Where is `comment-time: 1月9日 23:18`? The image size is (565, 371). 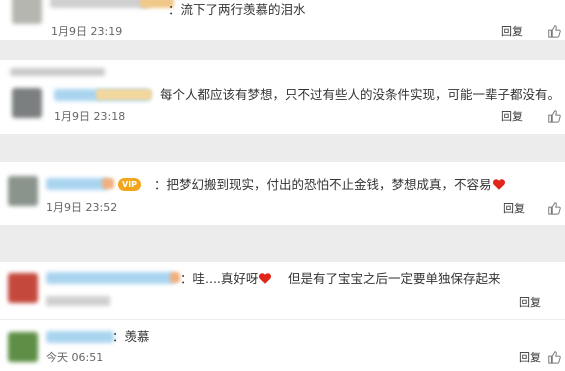
comment-time: 1月9日 23:18 is located at coordinates (90, 116).